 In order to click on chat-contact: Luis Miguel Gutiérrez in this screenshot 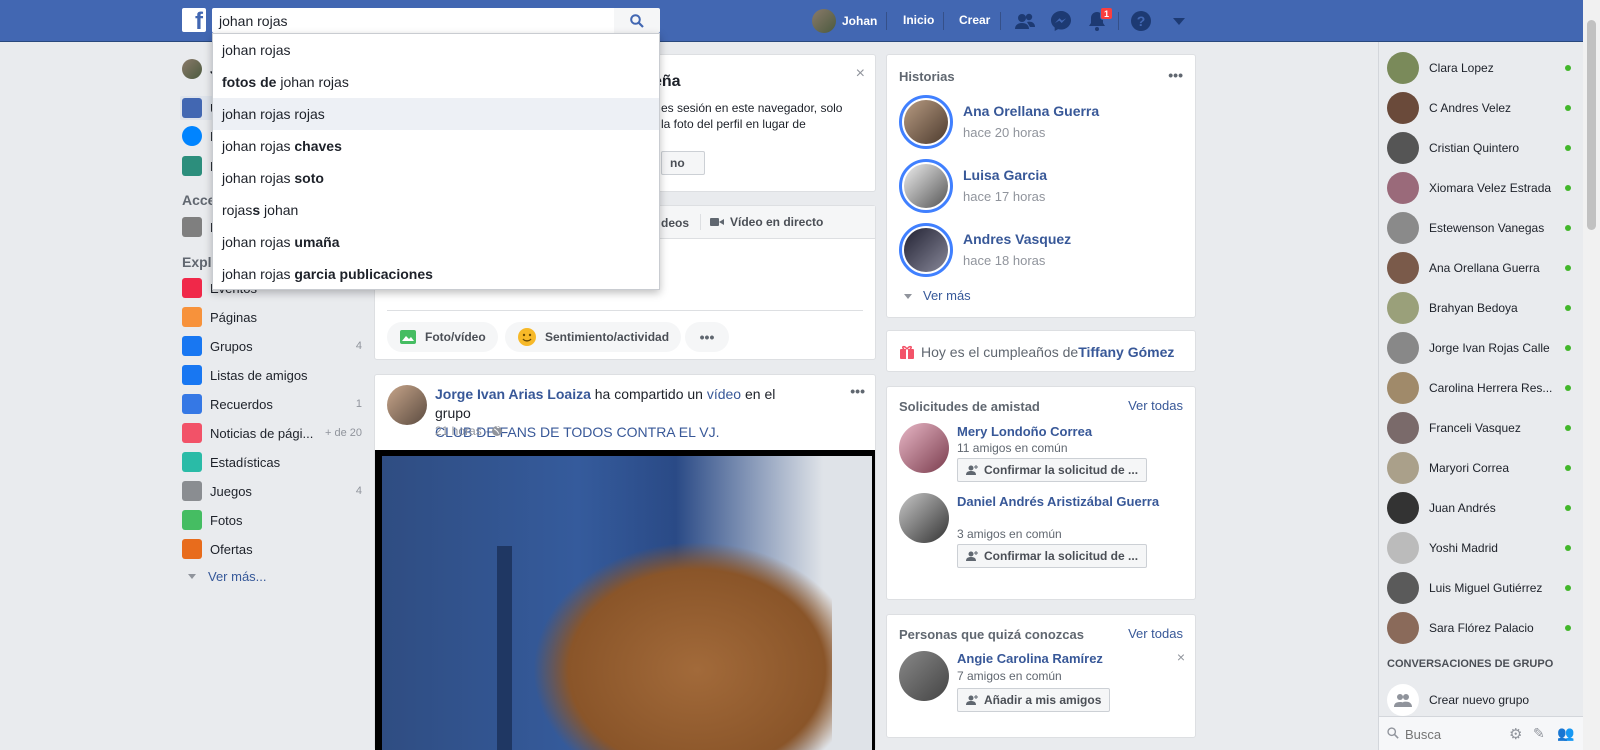, I will do `click(1482, 588)`.